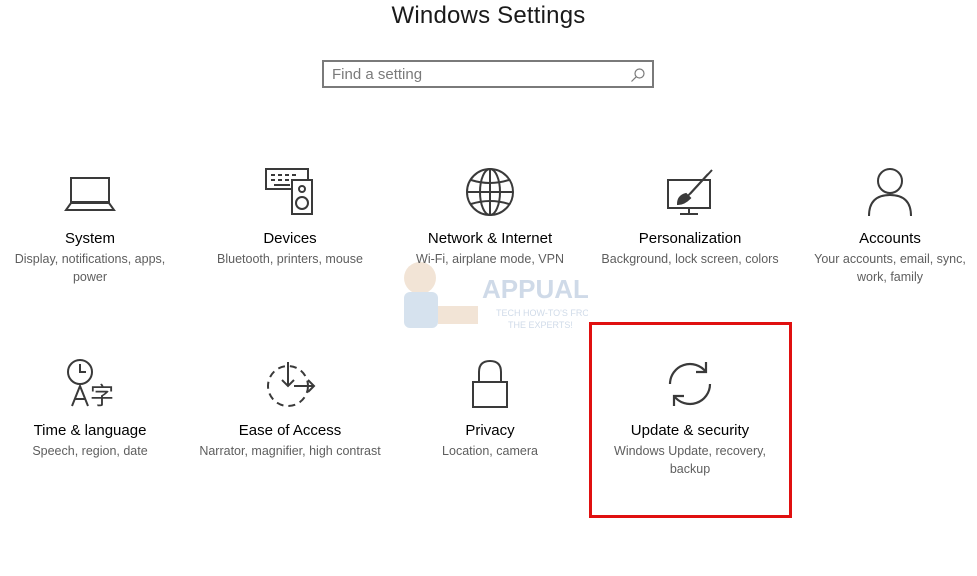  What do you see at coordinates (690, 192) in the screenshot?
I see `paintbrush-icon` at bounding box center [690, 192].